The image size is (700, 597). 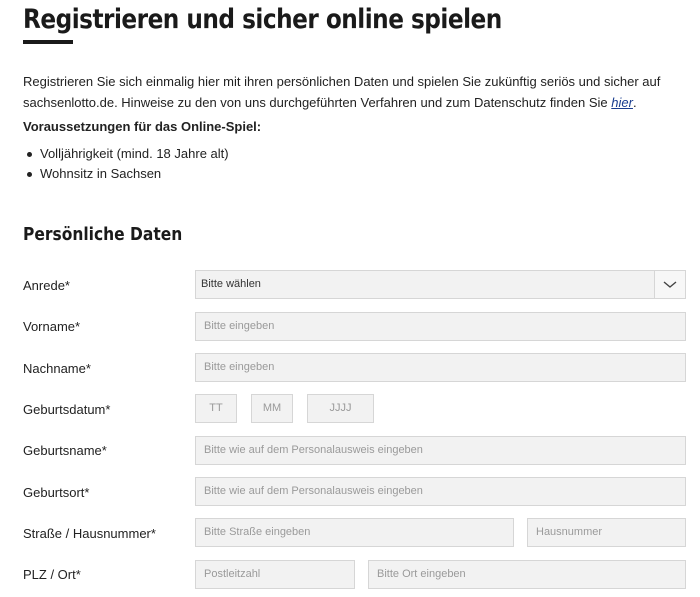 What do you see at coordinates (67, 409) in the screenshot?
I see `geburtsdatum-label: Geburtsdatum*` at bounding box center [67, 409].